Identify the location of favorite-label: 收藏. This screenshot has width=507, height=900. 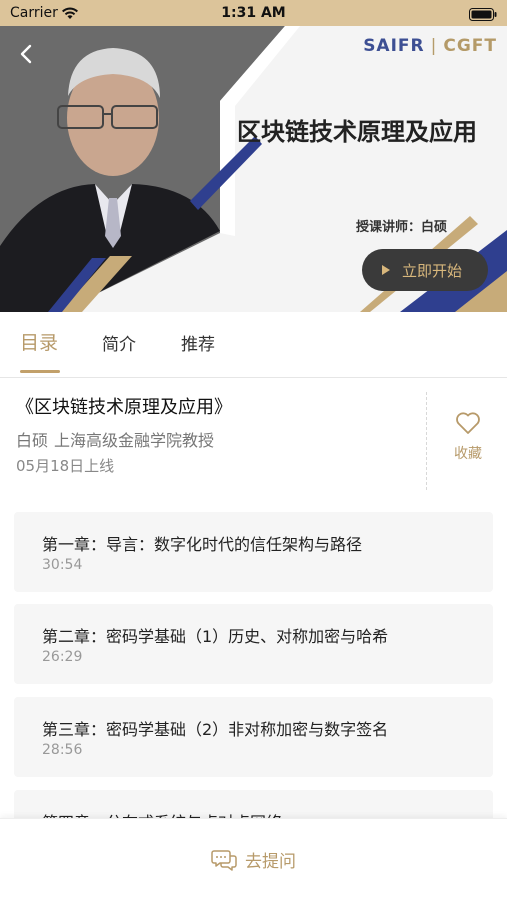
(468, 454).